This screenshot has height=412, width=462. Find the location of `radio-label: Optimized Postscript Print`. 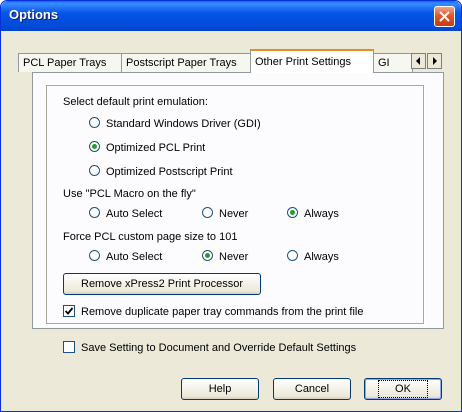

radio-label: Optimized Postscript Print is located at coordinates (169, 172).